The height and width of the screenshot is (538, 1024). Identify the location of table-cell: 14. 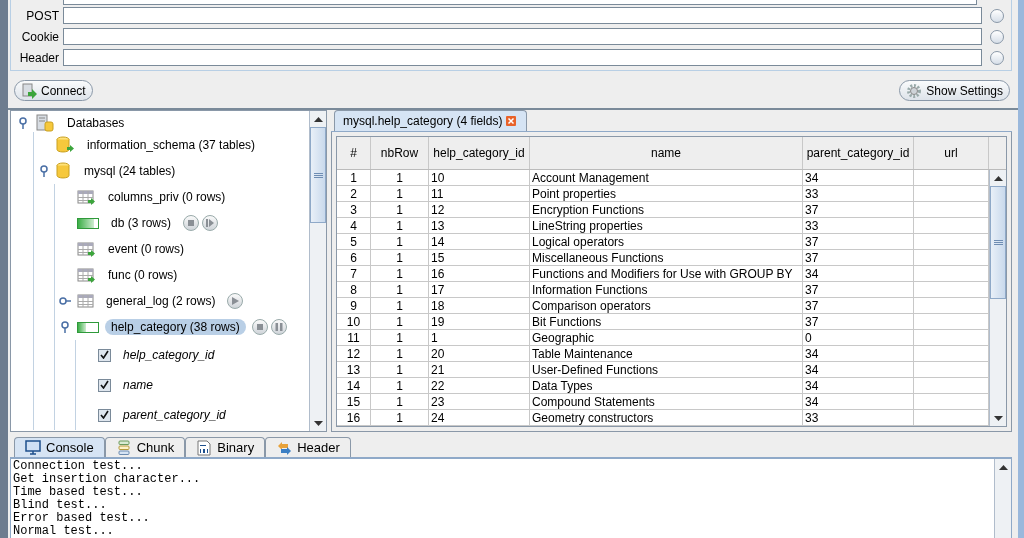
(479, 241).